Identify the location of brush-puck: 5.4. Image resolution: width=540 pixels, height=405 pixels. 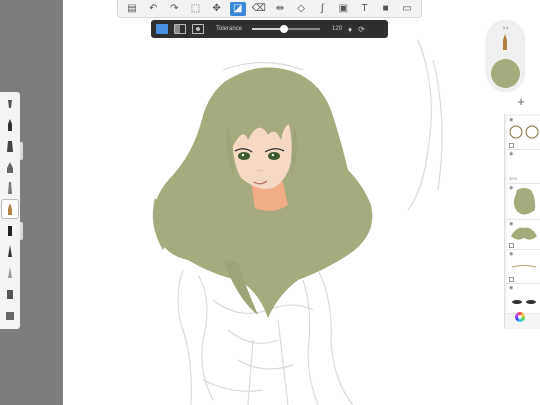
(505, 56).